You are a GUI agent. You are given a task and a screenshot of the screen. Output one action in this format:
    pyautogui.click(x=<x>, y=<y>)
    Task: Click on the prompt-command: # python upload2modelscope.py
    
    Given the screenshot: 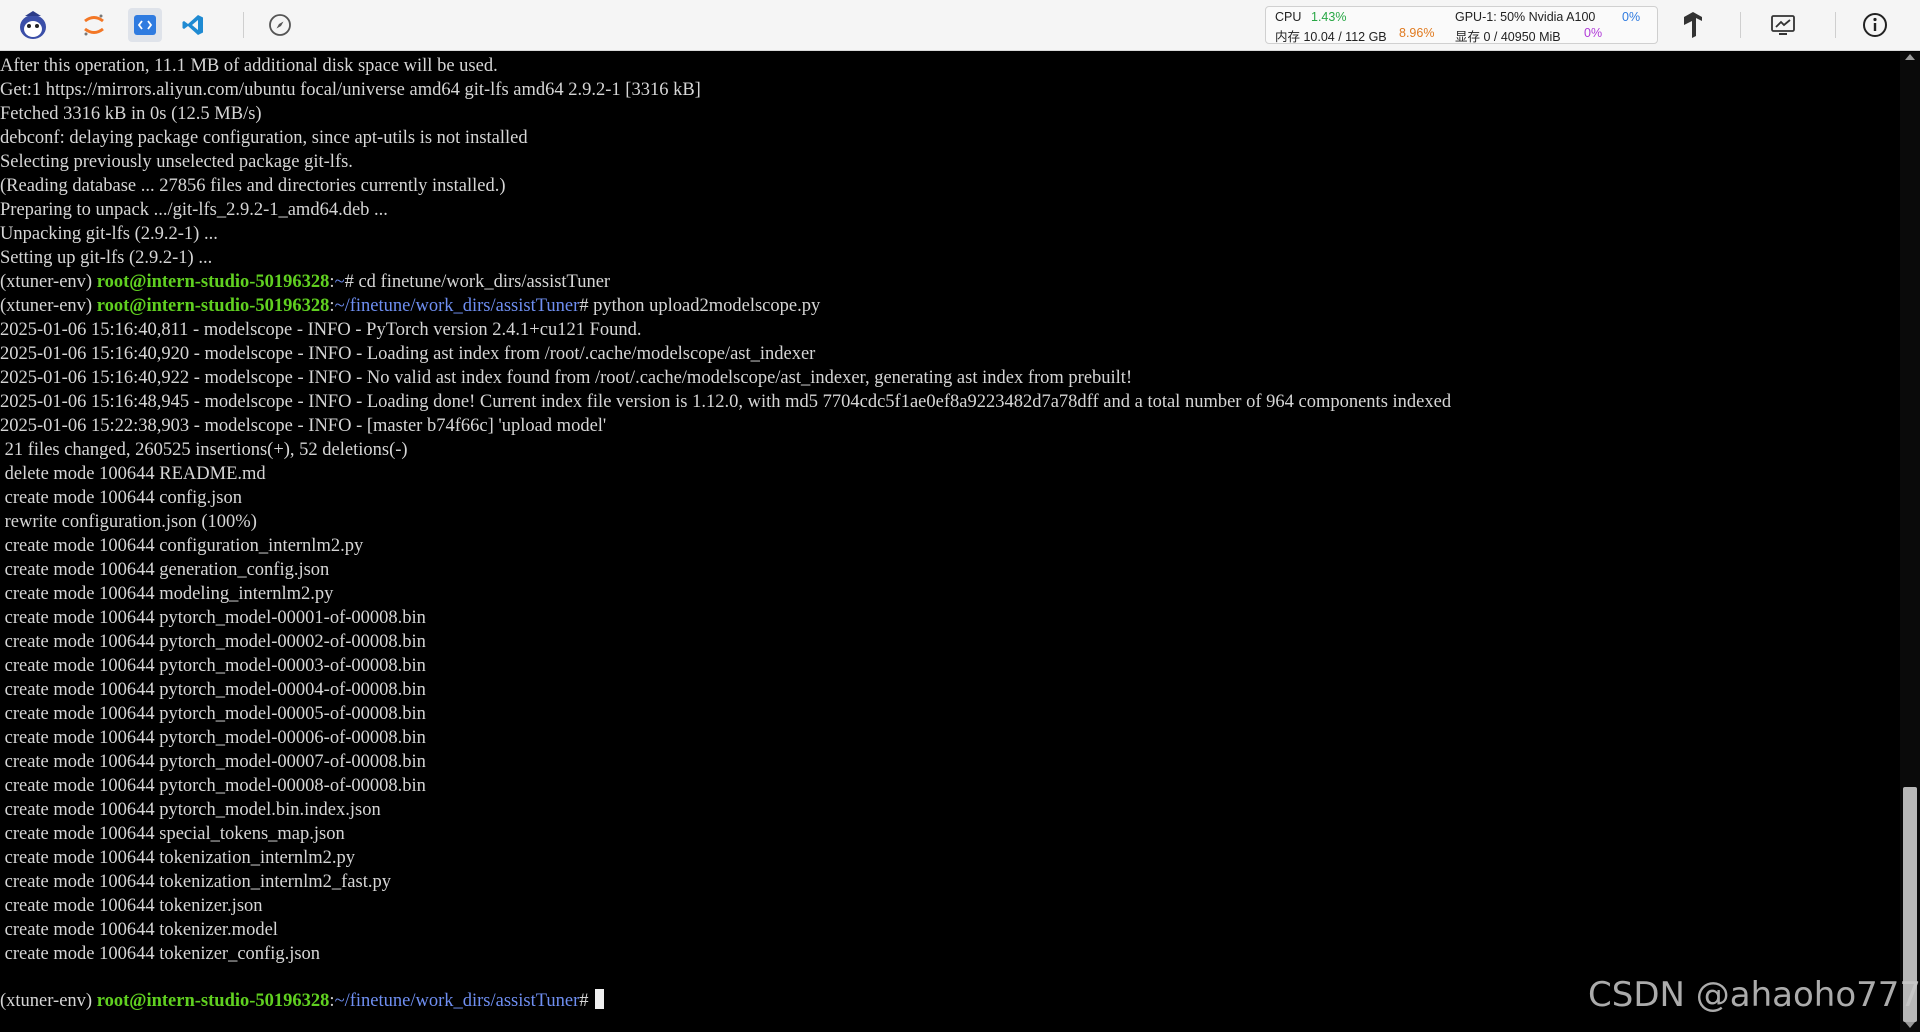 What is the action you would take?
    pyautogui.click(x=700, y=306)
    